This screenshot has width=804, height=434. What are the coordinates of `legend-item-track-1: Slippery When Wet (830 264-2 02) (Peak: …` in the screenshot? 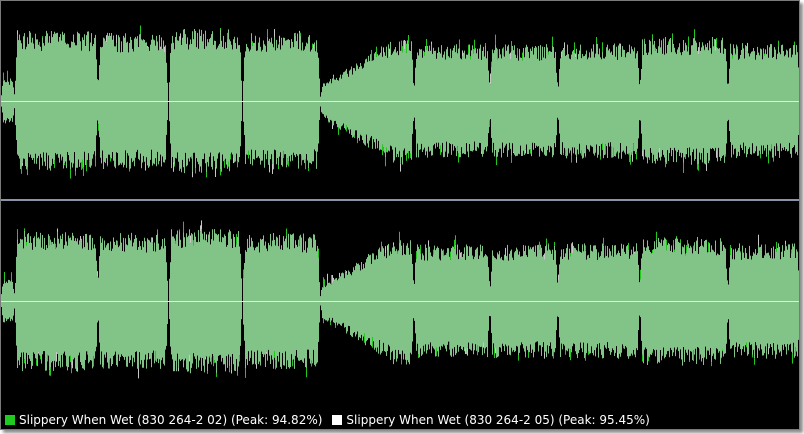 It's located at (163, 420).